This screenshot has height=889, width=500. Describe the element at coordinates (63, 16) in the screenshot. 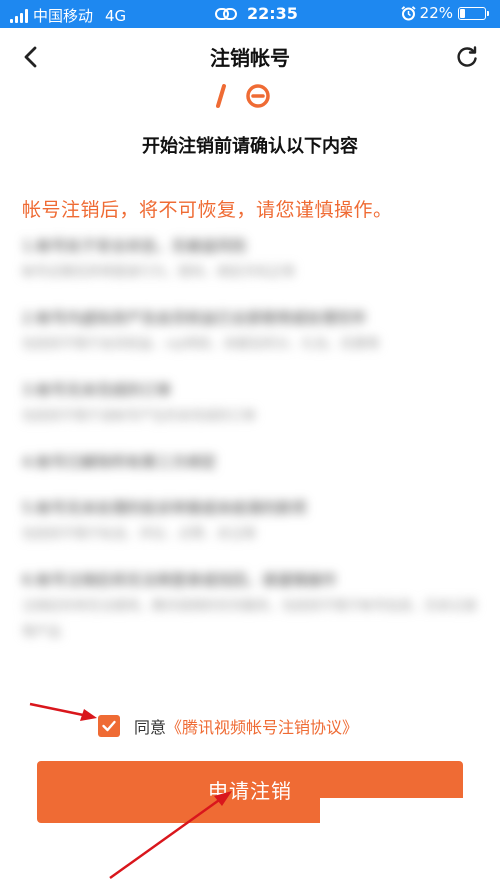

I see `carrier-name: 中国移动` at that location.